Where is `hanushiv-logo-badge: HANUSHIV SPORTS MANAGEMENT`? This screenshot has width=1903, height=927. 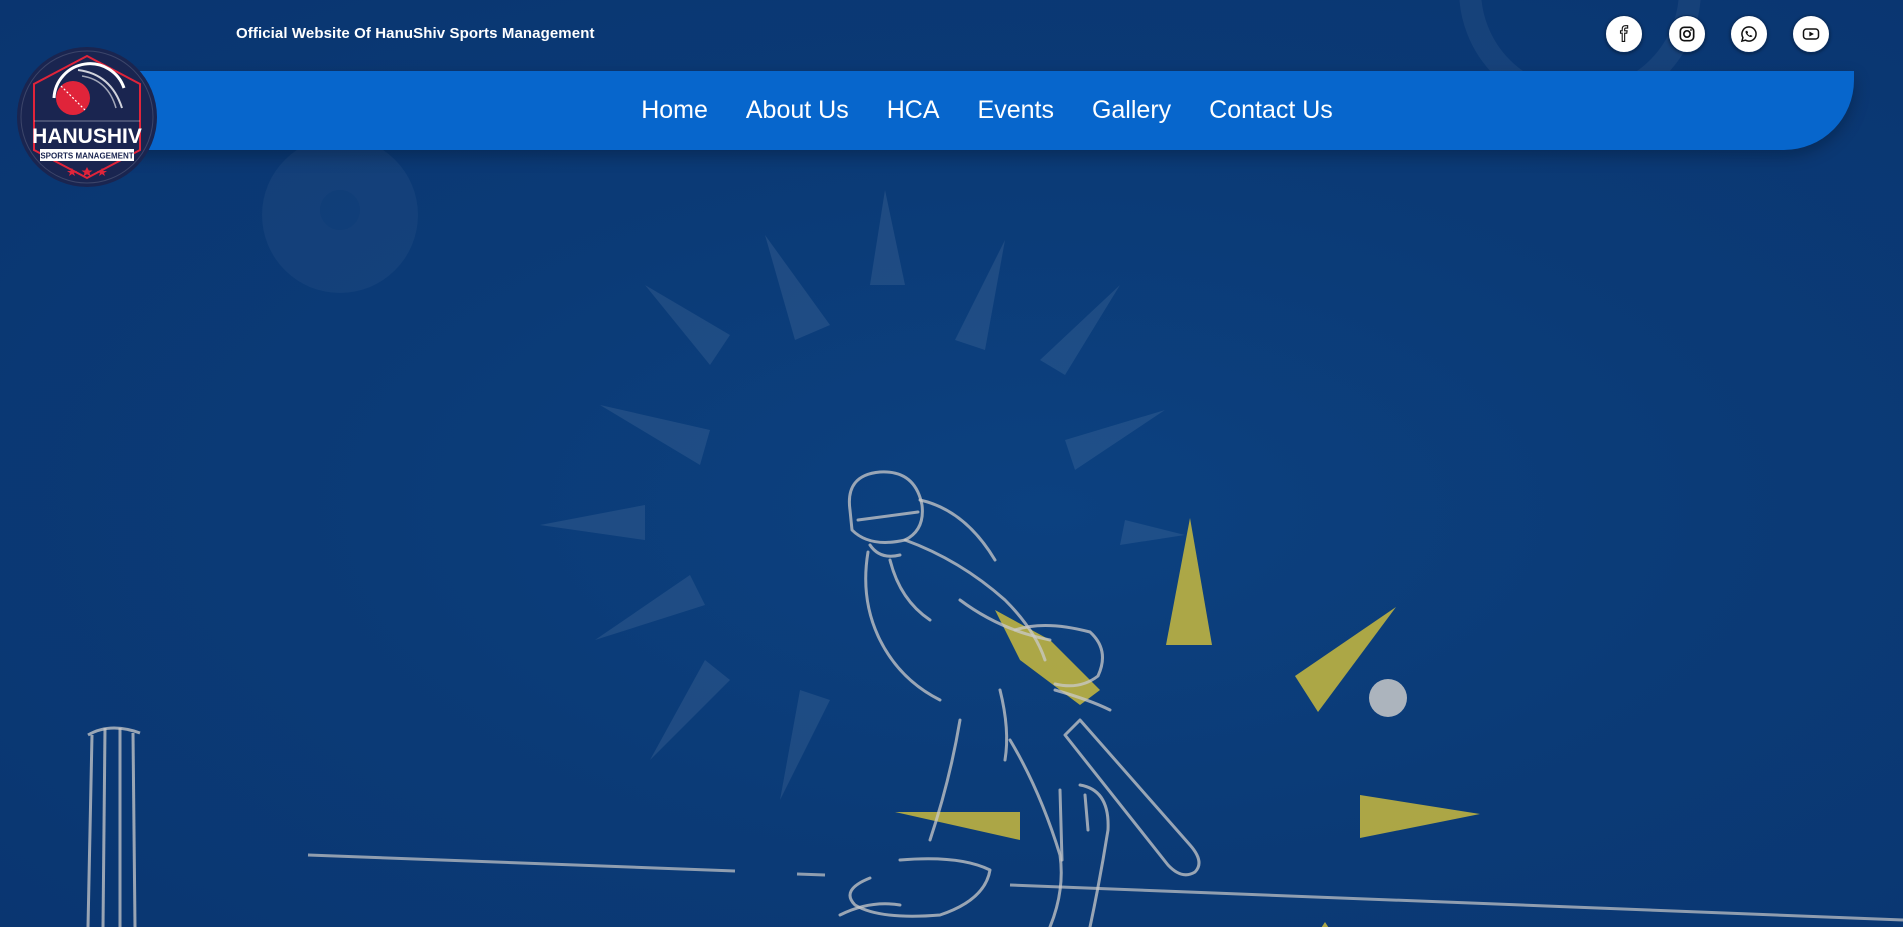
hanushiv-logo-badge: HANUSHIV SPORTS MANAGEMENT is located at coordinates (87, 117).